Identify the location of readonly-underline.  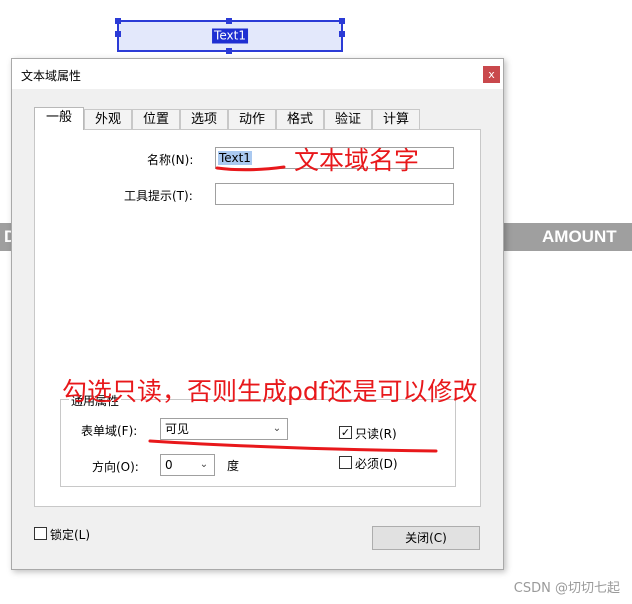
(293, 446).